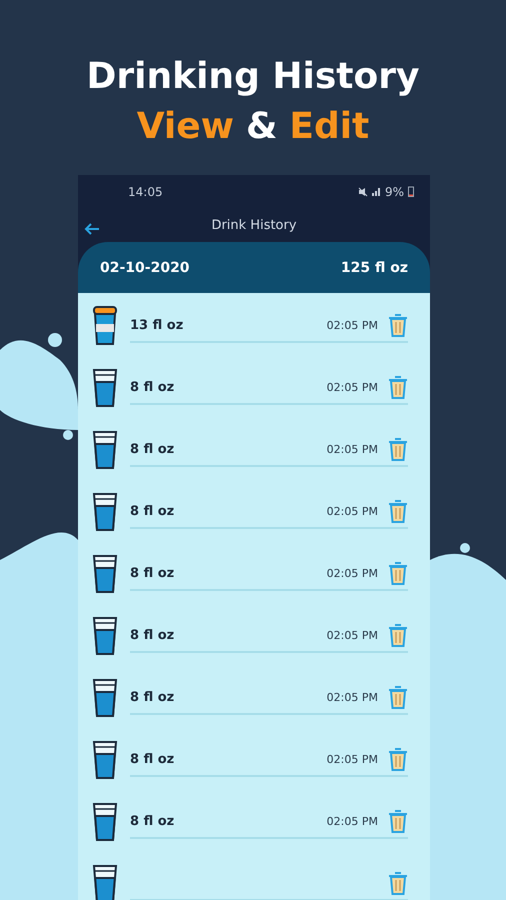 The width and height of the screenshot is (506, 900). Describe the element at coordinates (185, 127) in the screenshot. I see `headline-word: View` at that location.